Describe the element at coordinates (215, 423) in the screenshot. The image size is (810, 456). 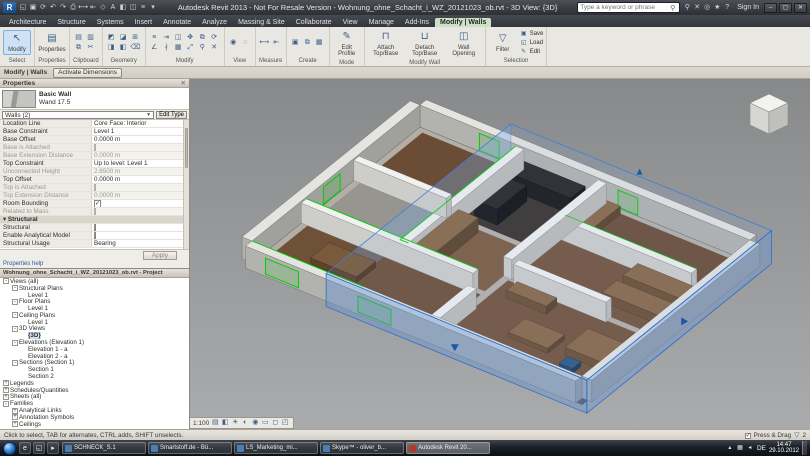
I see `detail-level-icon: ▤` at that location.